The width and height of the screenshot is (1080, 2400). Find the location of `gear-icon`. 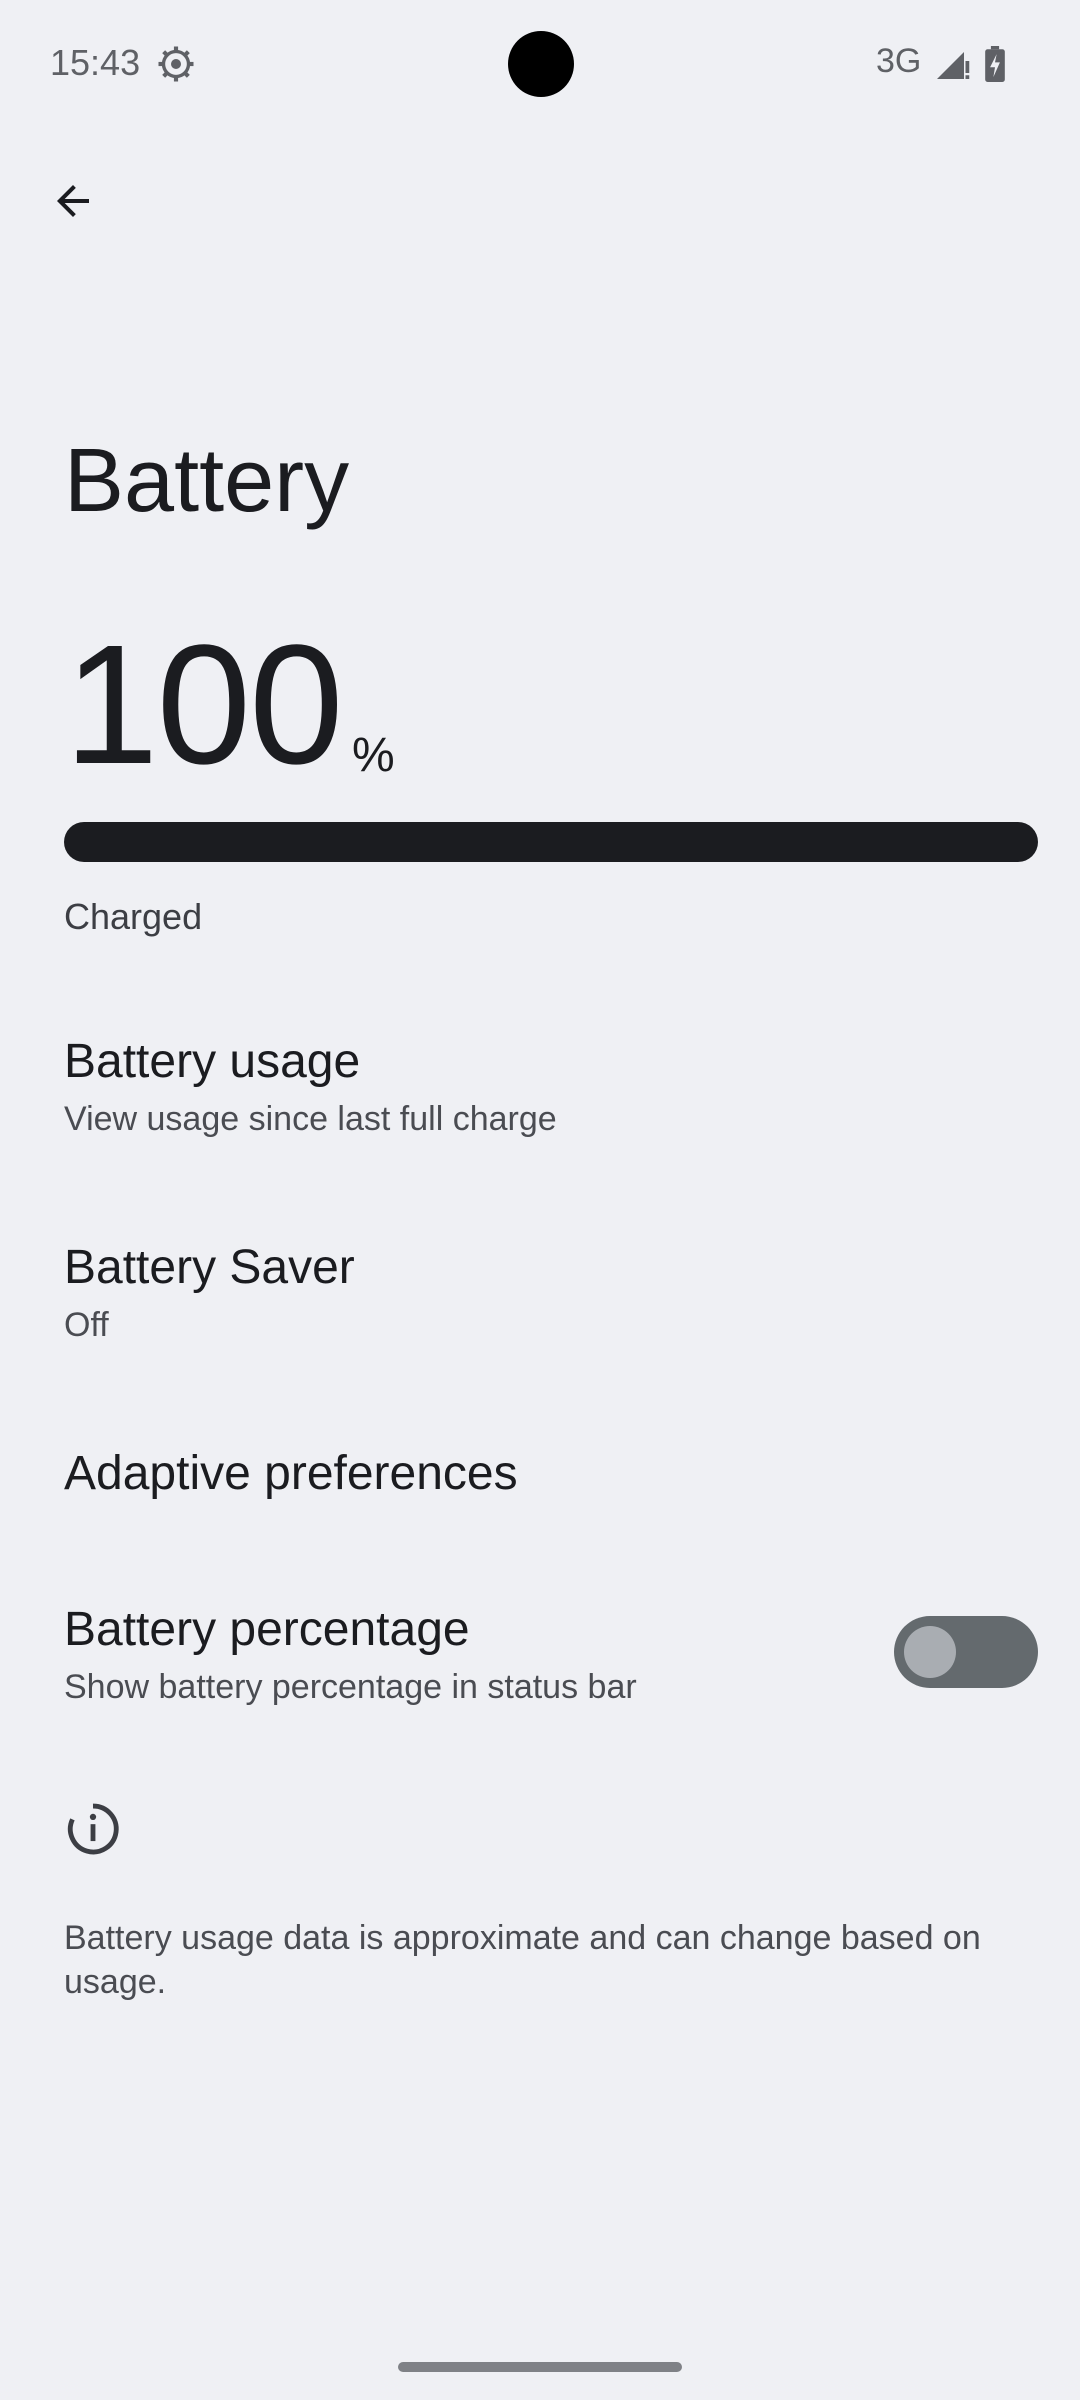

gear-icon is located at coordinates (176, 64).